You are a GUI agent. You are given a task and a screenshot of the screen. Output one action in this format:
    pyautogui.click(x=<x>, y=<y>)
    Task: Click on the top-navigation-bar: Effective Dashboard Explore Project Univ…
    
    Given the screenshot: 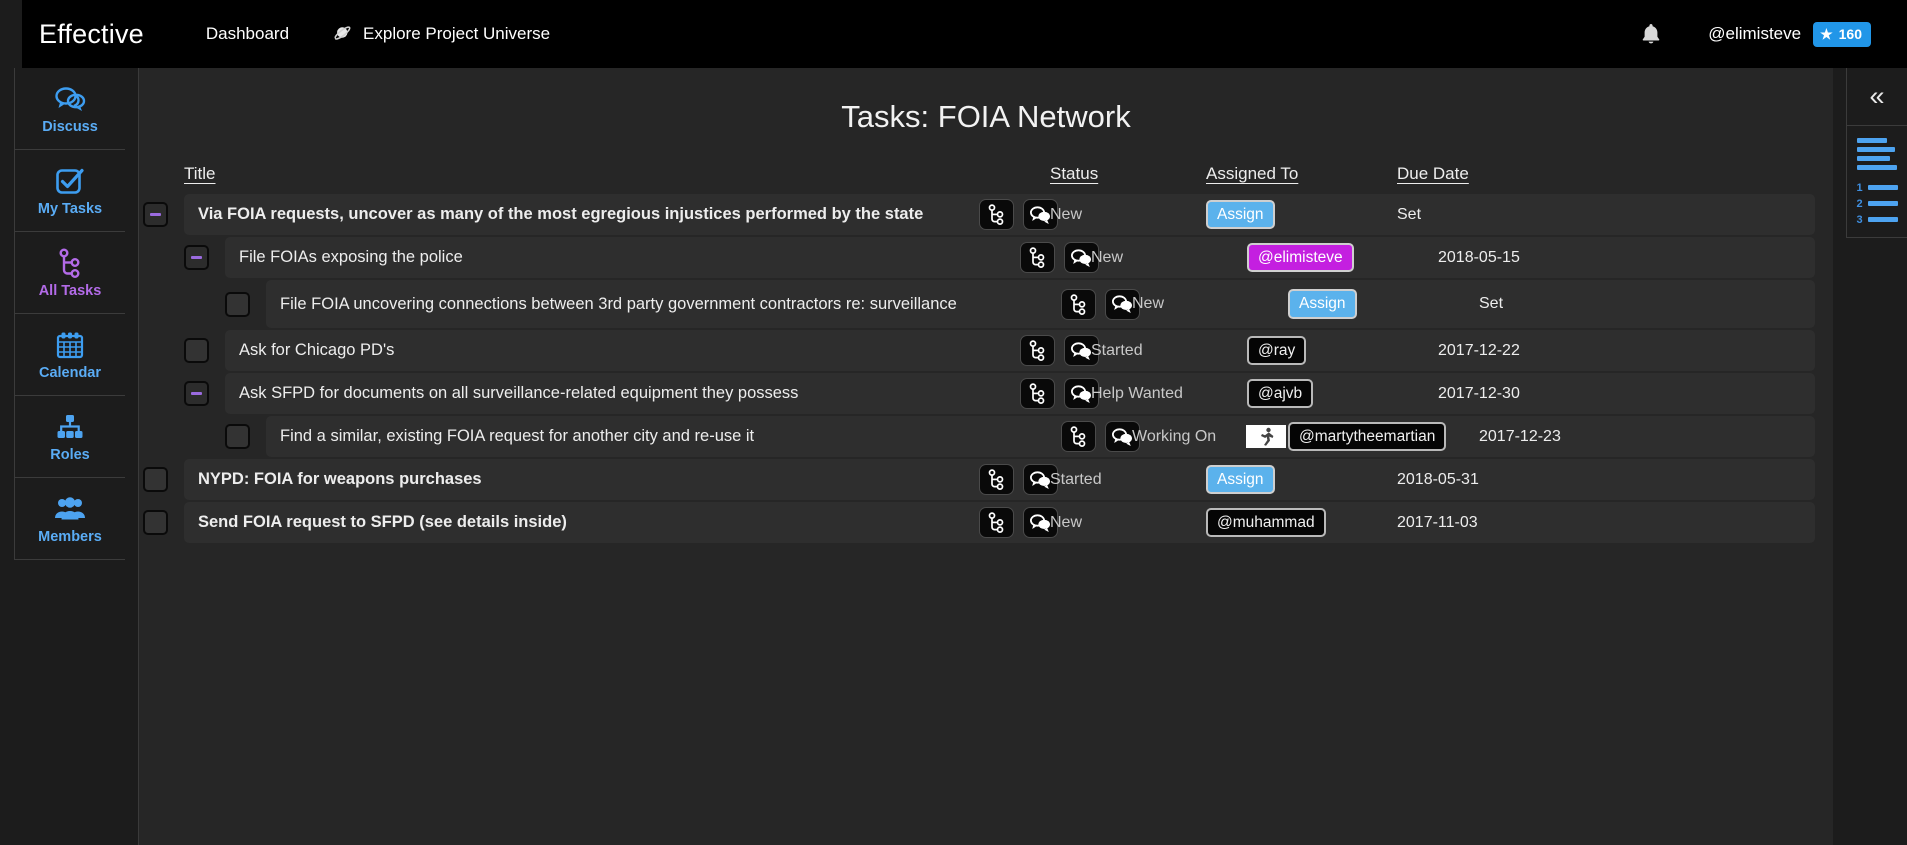 What is the action you would take?
    pyautogui.click(x=953, y=34)
    